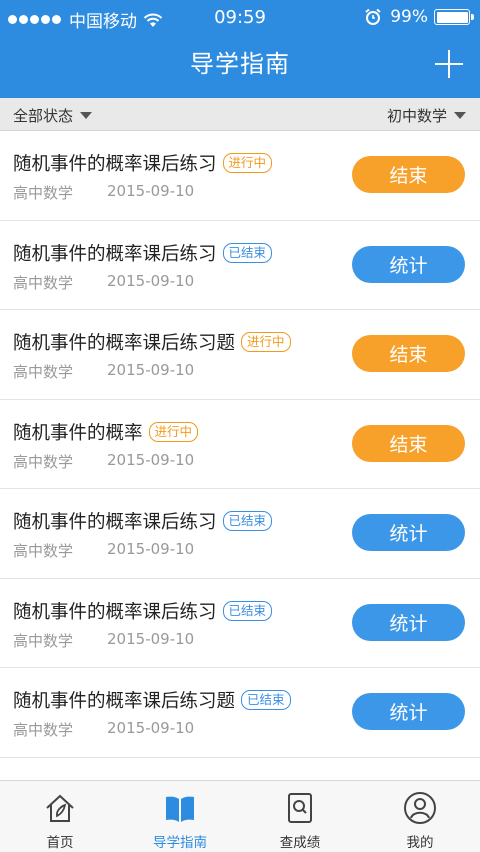  Describe the element at coordinates (180, 808) in the screenshot. I see `book-icon` at that location.